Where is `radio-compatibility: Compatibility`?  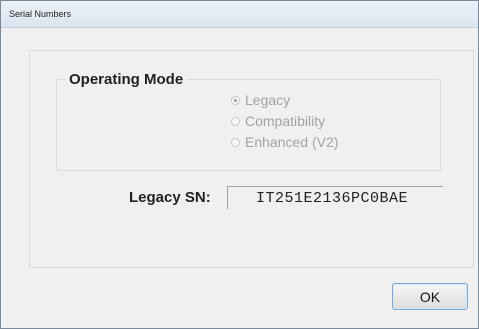 radio-compatibility: Compatibility is located at coordinates (278, 121).